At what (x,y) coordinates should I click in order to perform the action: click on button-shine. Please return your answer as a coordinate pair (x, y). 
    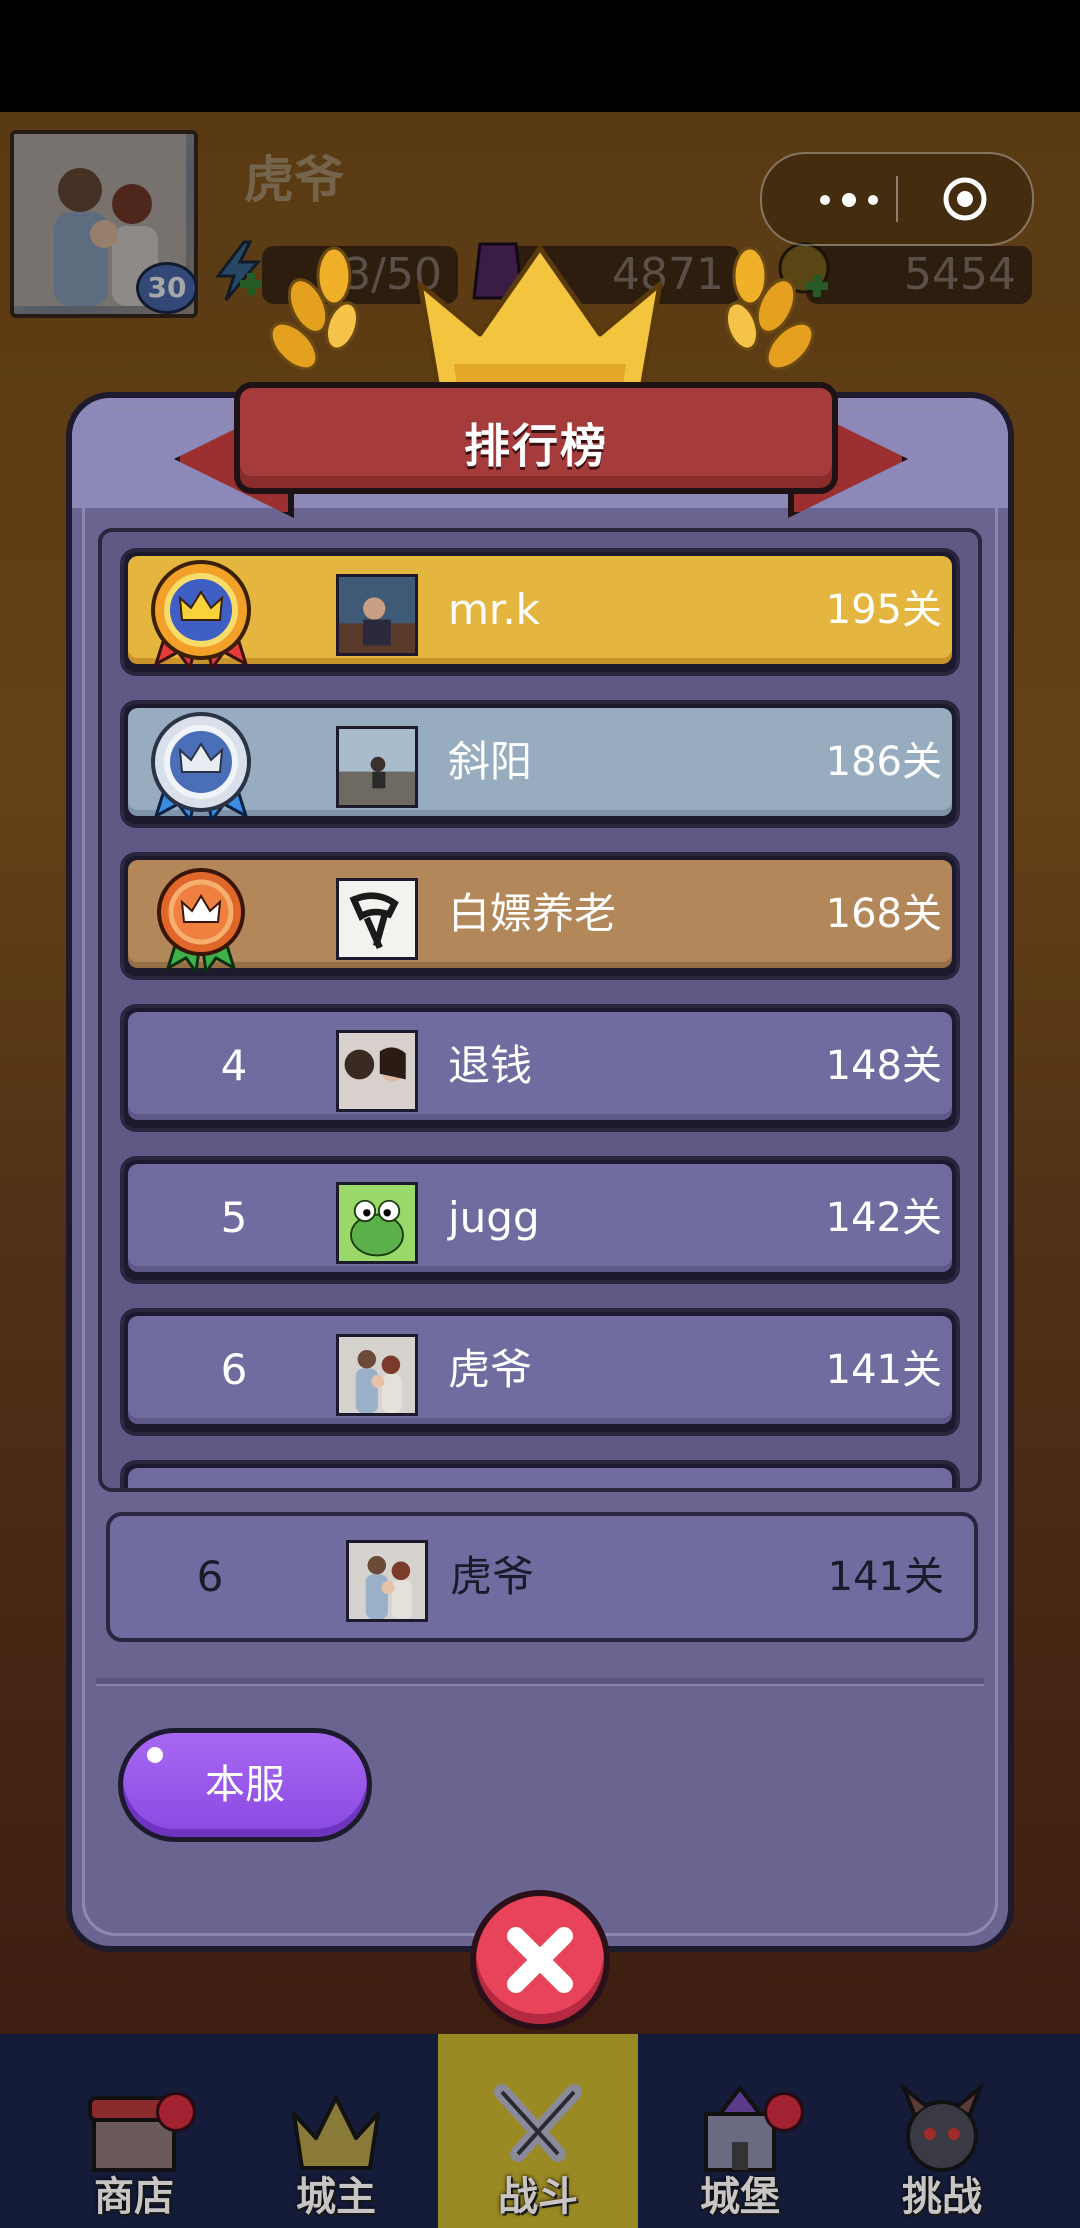
    Looking at the image, I should click on (155, 1755).